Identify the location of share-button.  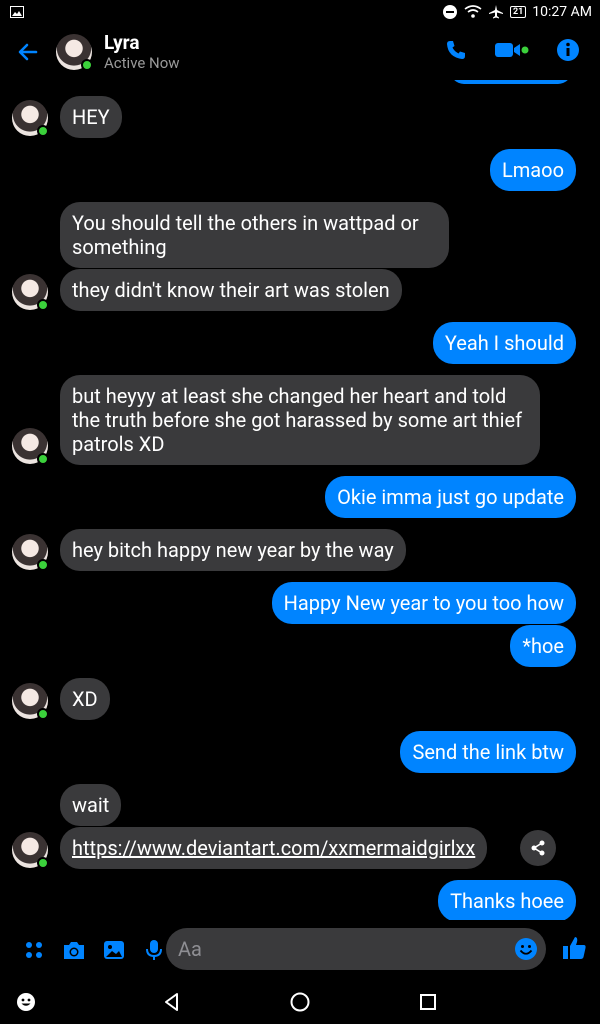
(538, 848).